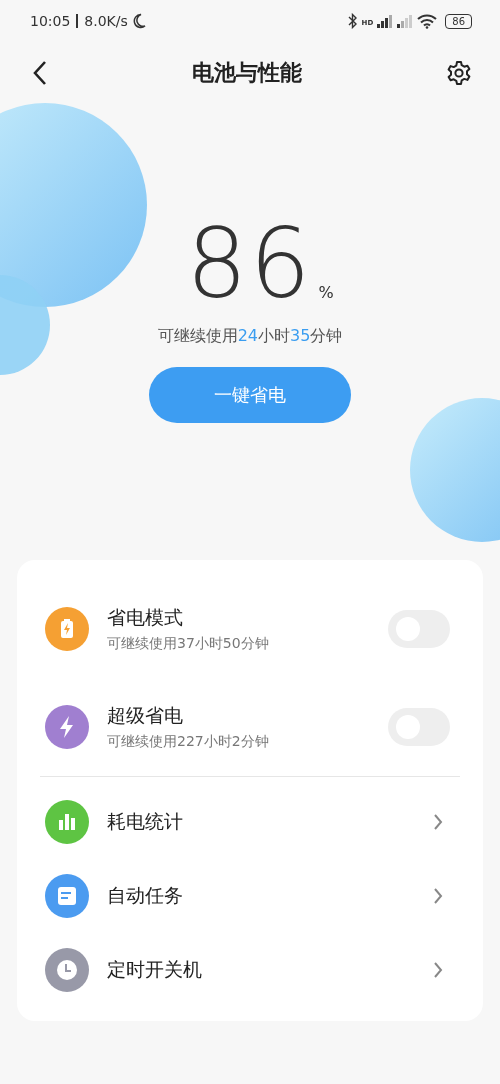  I want to click on item-title: 省电模式, so click(145, 617).